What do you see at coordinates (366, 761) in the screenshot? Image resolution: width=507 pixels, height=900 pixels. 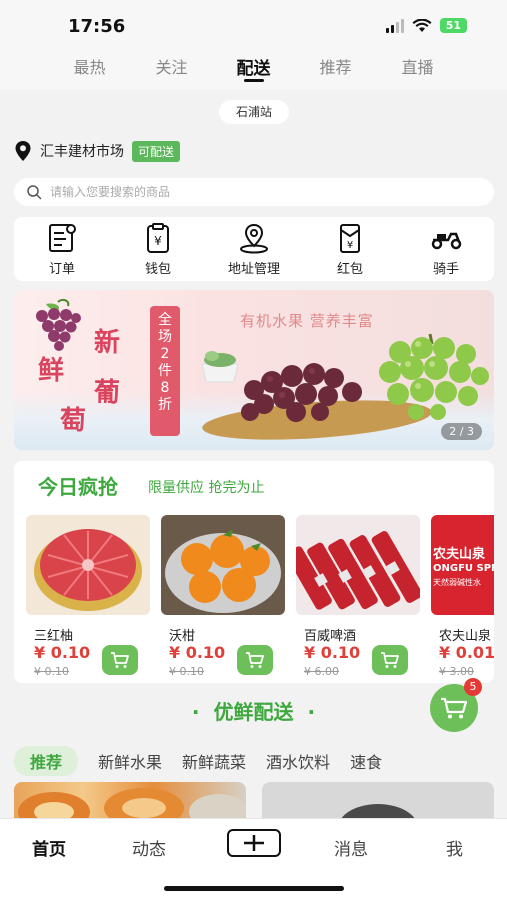 I see `category-tab-instant: 速食` at bounding box center [366, 761].